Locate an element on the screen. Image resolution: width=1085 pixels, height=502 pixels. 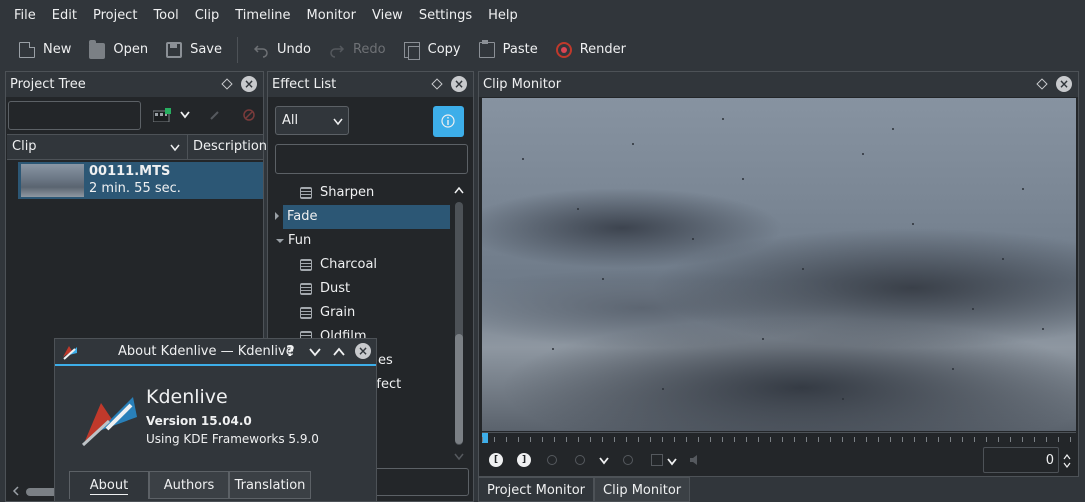
column-description-header: Description is located at coordinates (230, 146).